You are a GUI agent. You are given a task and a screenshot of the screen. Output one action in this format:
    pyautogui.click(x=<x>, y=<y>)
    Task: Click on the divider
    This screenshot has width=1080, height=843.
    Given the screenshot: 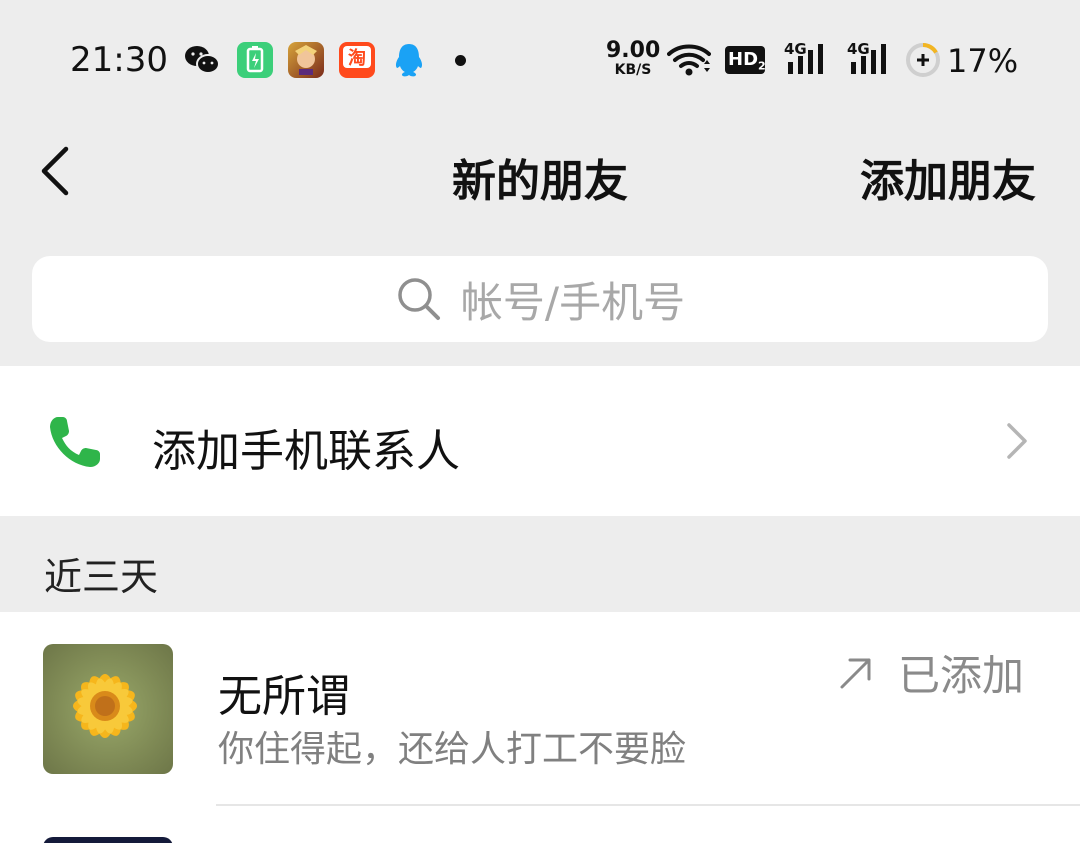 What is the action you would take?
    pyautogui.click(x=648, y=805)
    